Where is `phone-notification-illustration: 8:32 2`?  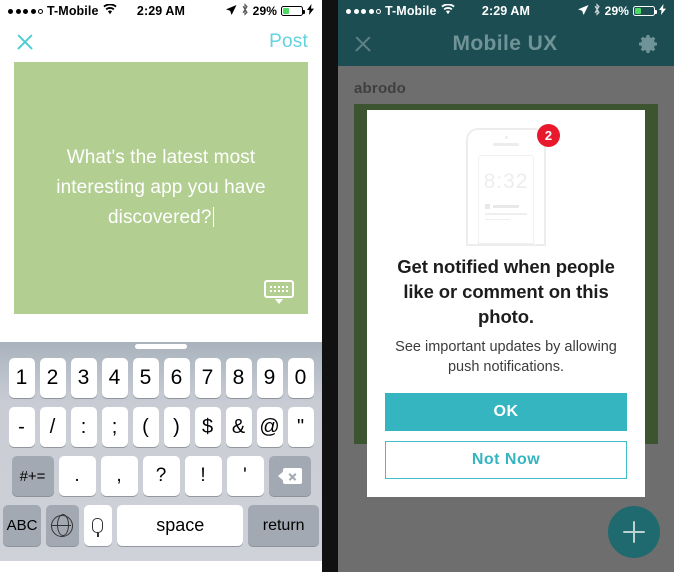
phone-notification-illustration: 8:32 2 is located at coordinates (507, 185).